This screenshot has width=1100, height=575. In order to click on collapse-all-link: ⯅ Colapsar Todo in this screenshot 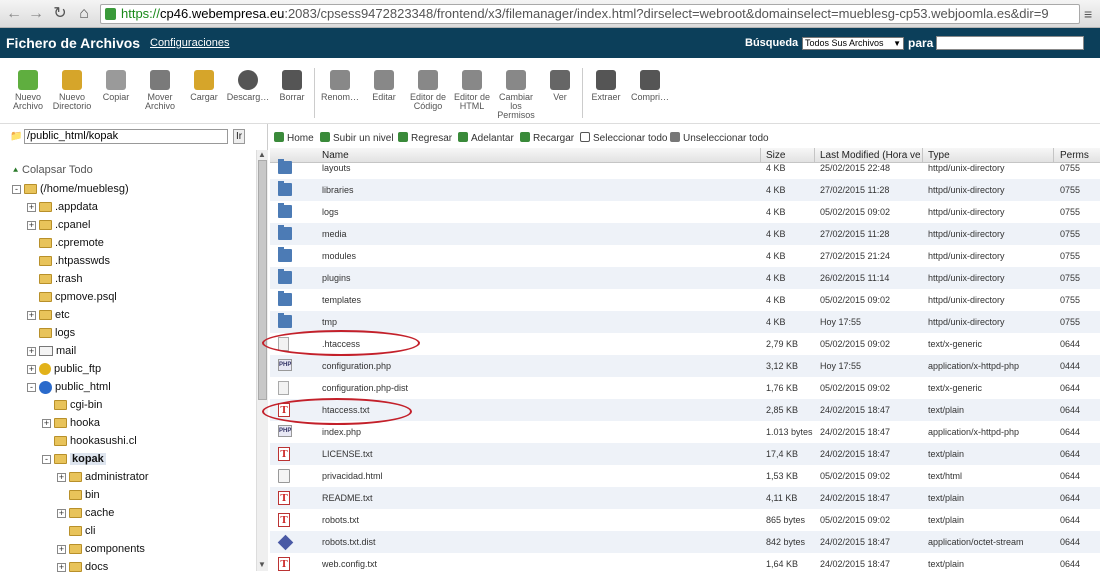, I will do `click(52, 170)`.